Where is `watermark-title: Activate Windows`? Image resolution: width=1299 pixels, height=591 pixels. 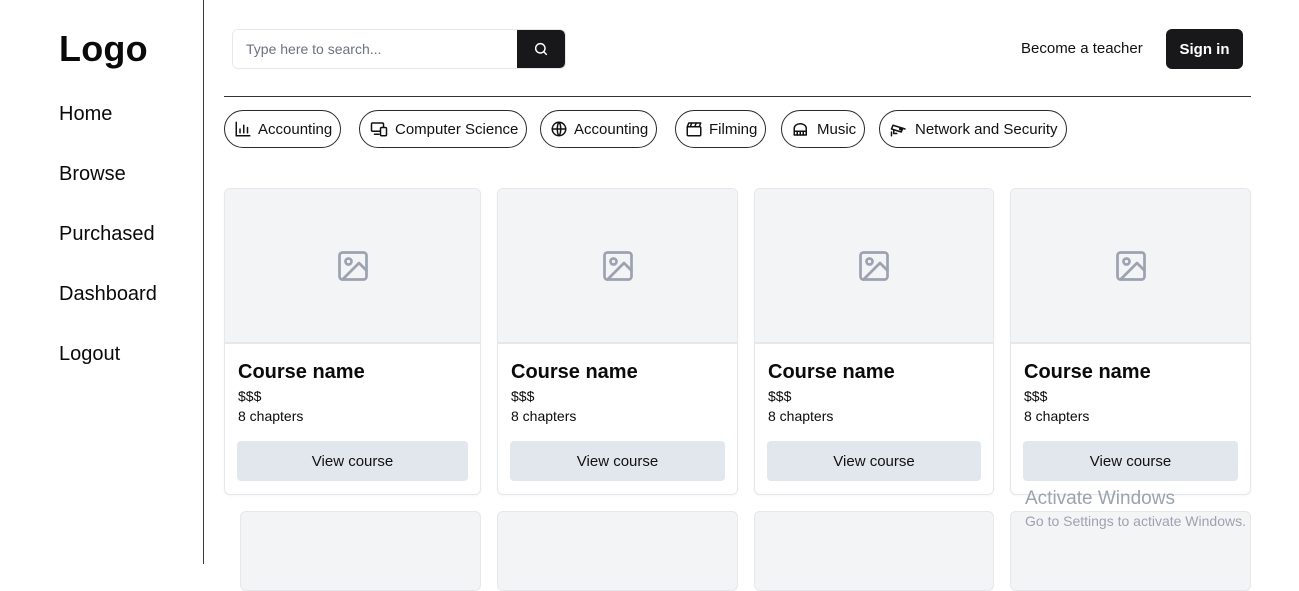 watermark-title: Activate Windows is located at coordinates (1100, 498).